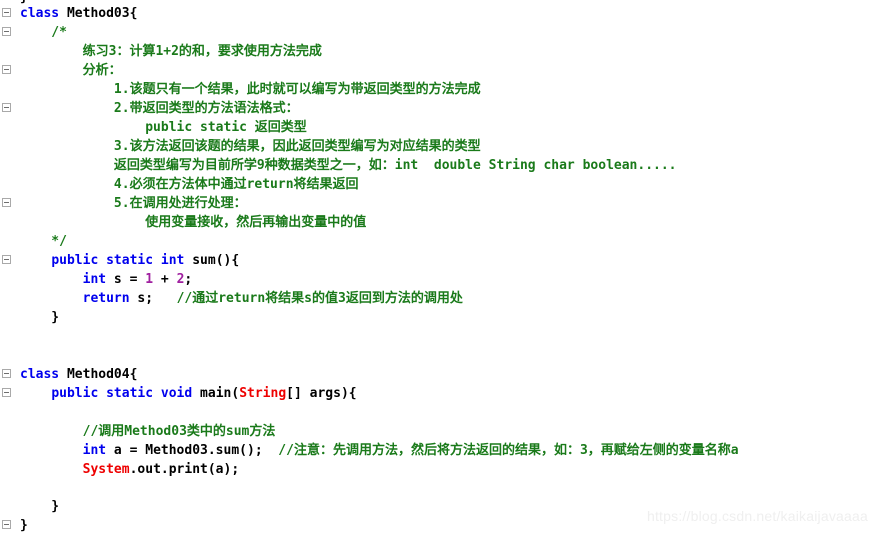 The height and width of the screenshot is (536, 880). I want to click on code-line: public static int sum(){, so click(129, 260).